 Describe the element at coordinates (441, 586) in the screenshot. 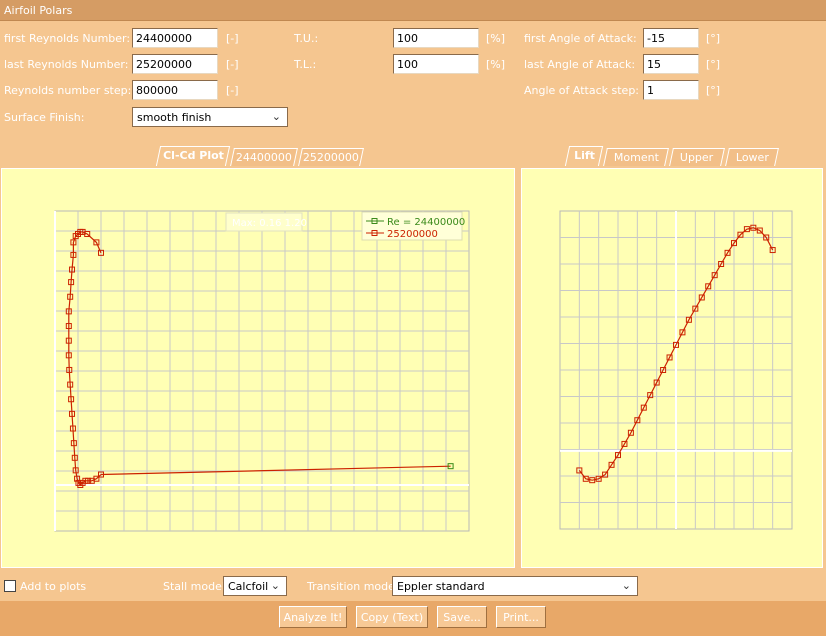

I see `transition-value: Eppler standard` at that location.